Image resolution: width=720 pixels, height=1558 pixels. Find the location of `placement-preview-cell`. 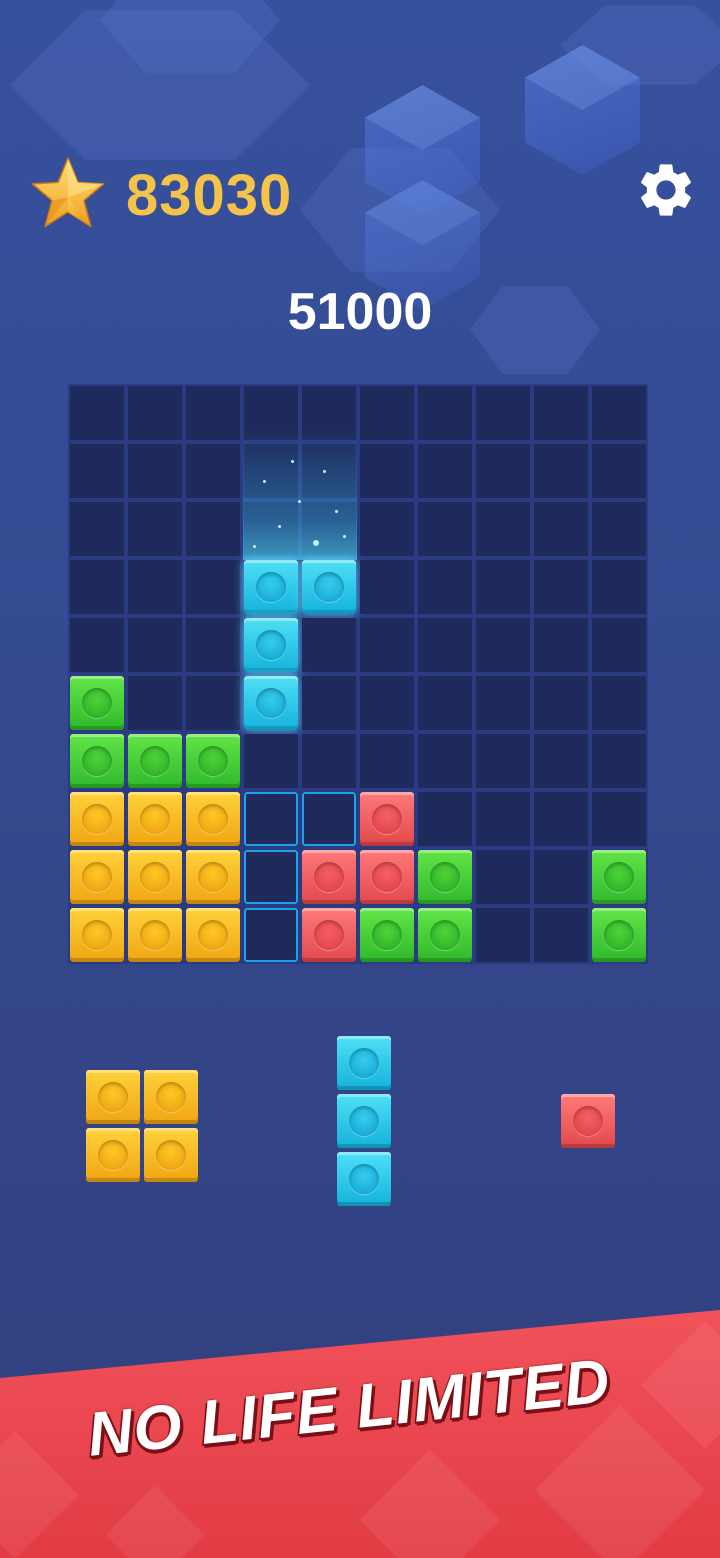

placement-preview-cell is located at coordinates (271, 819).